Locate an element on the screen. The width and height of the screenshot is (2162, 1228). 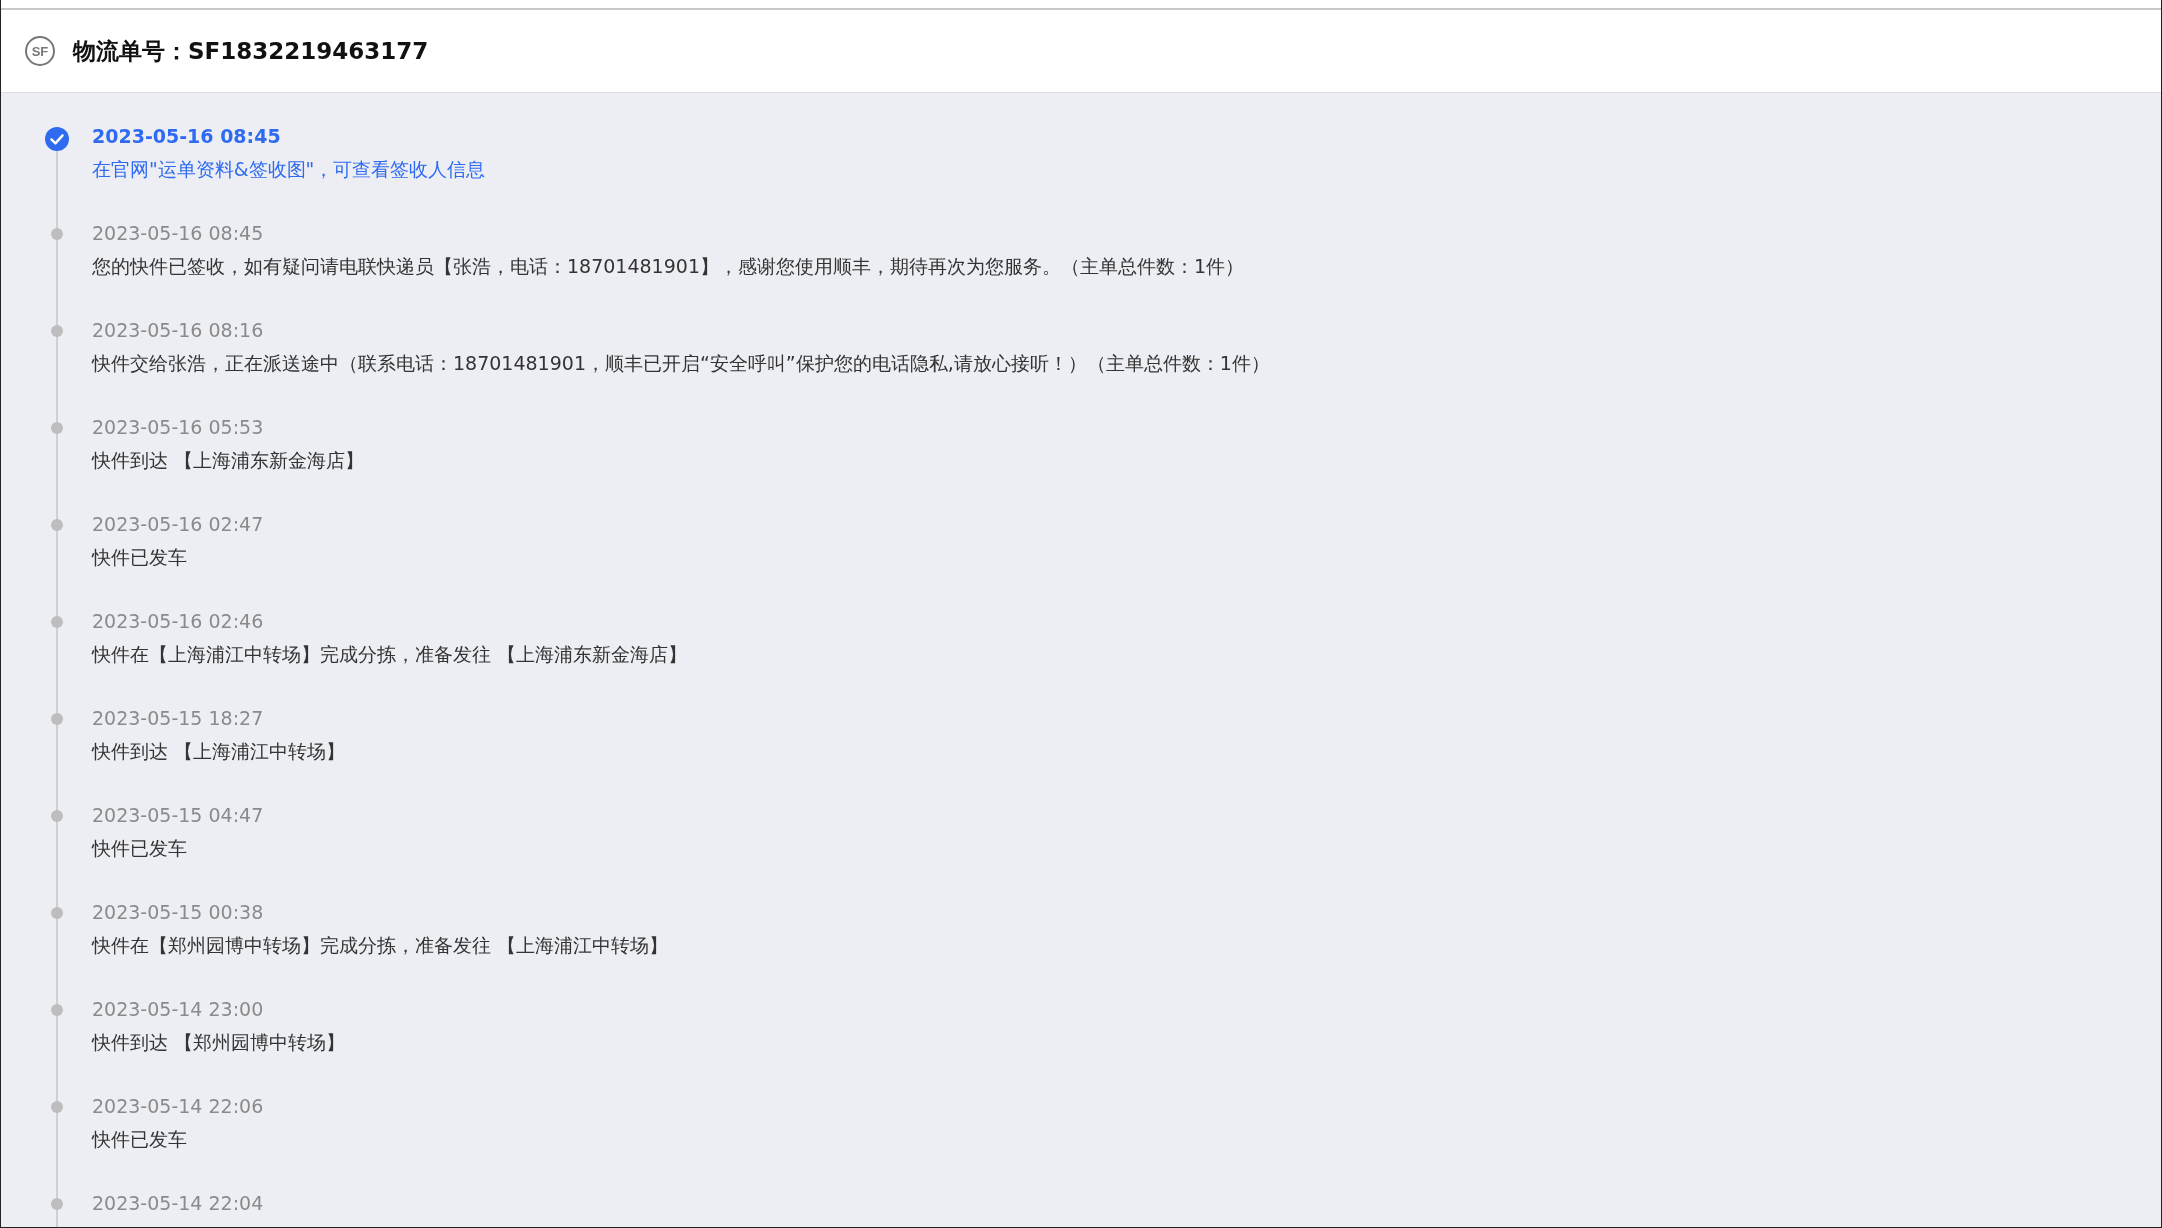
event-time: 2023-05-14 23:00 is located at coordinates (178, 1009).